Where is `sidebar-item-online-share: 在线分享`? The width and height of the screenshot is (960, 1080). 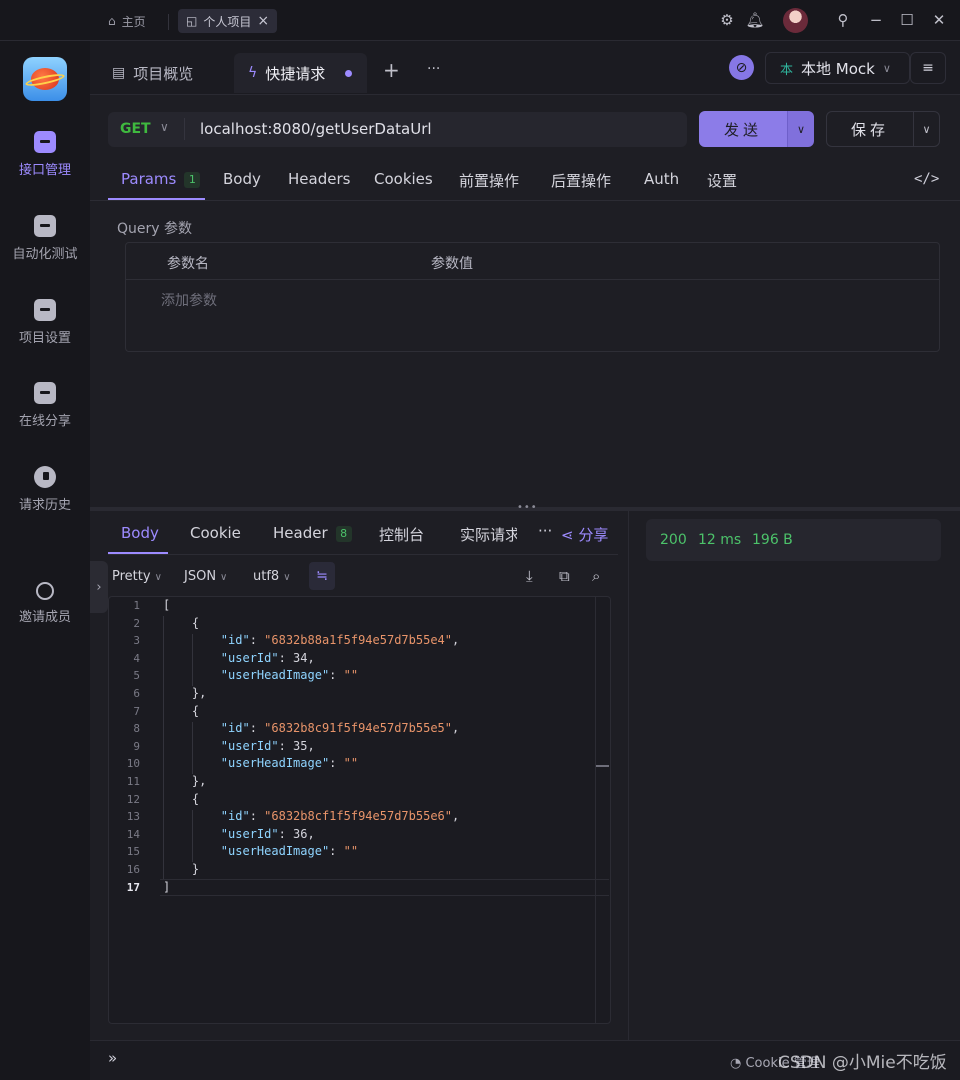
sidebar-item-online-share: 在线分享 is located at coordinates (45, 405).